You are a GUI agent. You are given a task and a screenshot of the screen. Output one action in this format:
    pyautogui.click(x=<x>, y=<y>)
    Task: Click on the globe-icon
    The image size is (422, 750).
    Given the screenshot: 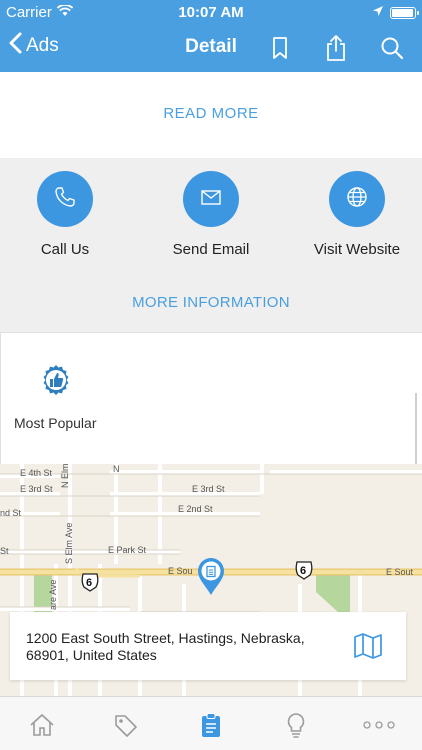 What is the action you would take?
    pyautogui.click(x=357, y=199)
    